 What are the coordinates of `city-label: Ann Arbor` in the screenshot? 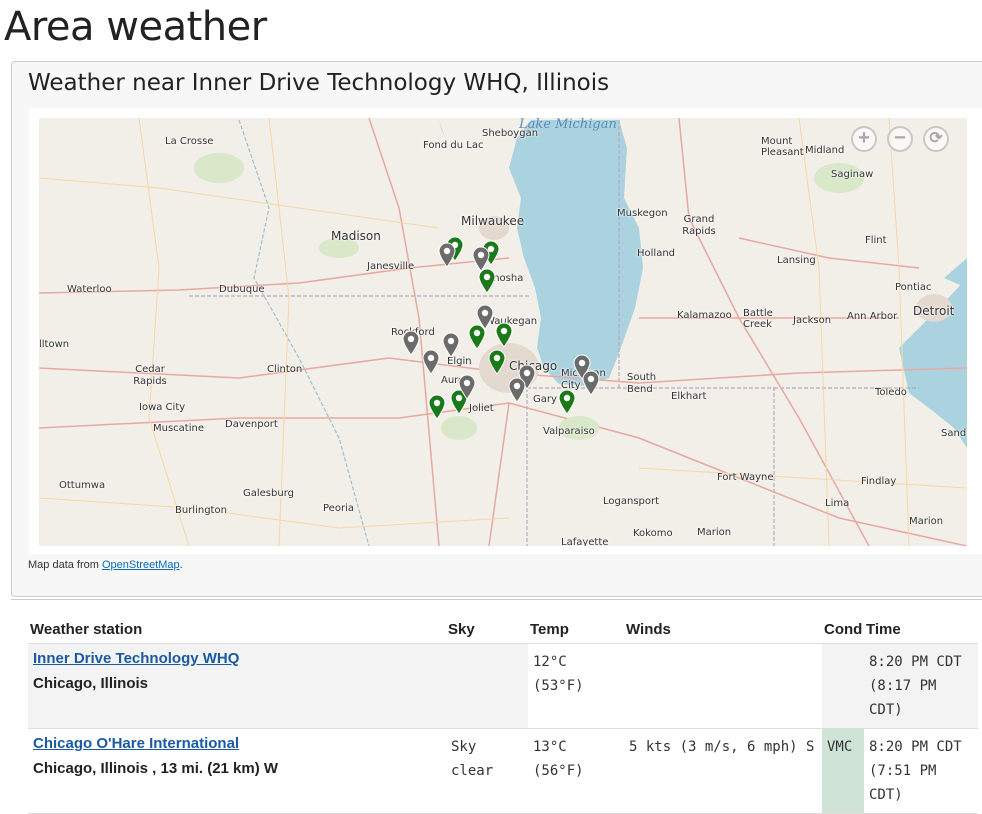 It's located at (872, 316).